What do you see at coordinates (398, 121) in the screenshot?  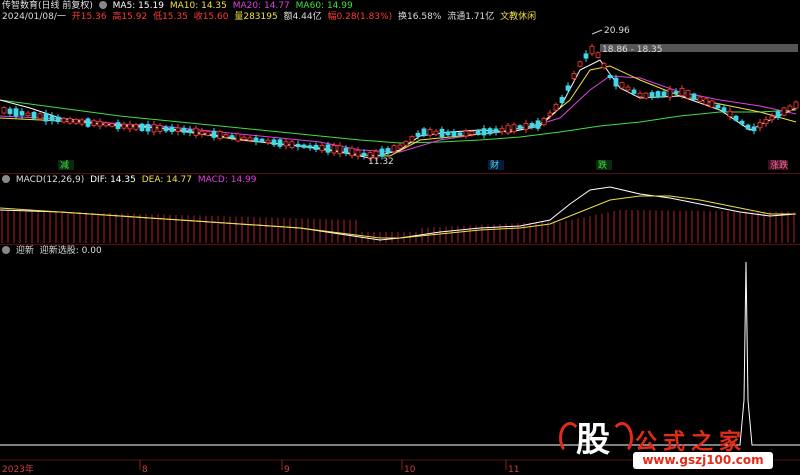 I see `ma60-line` at bounding box center [398, 121].